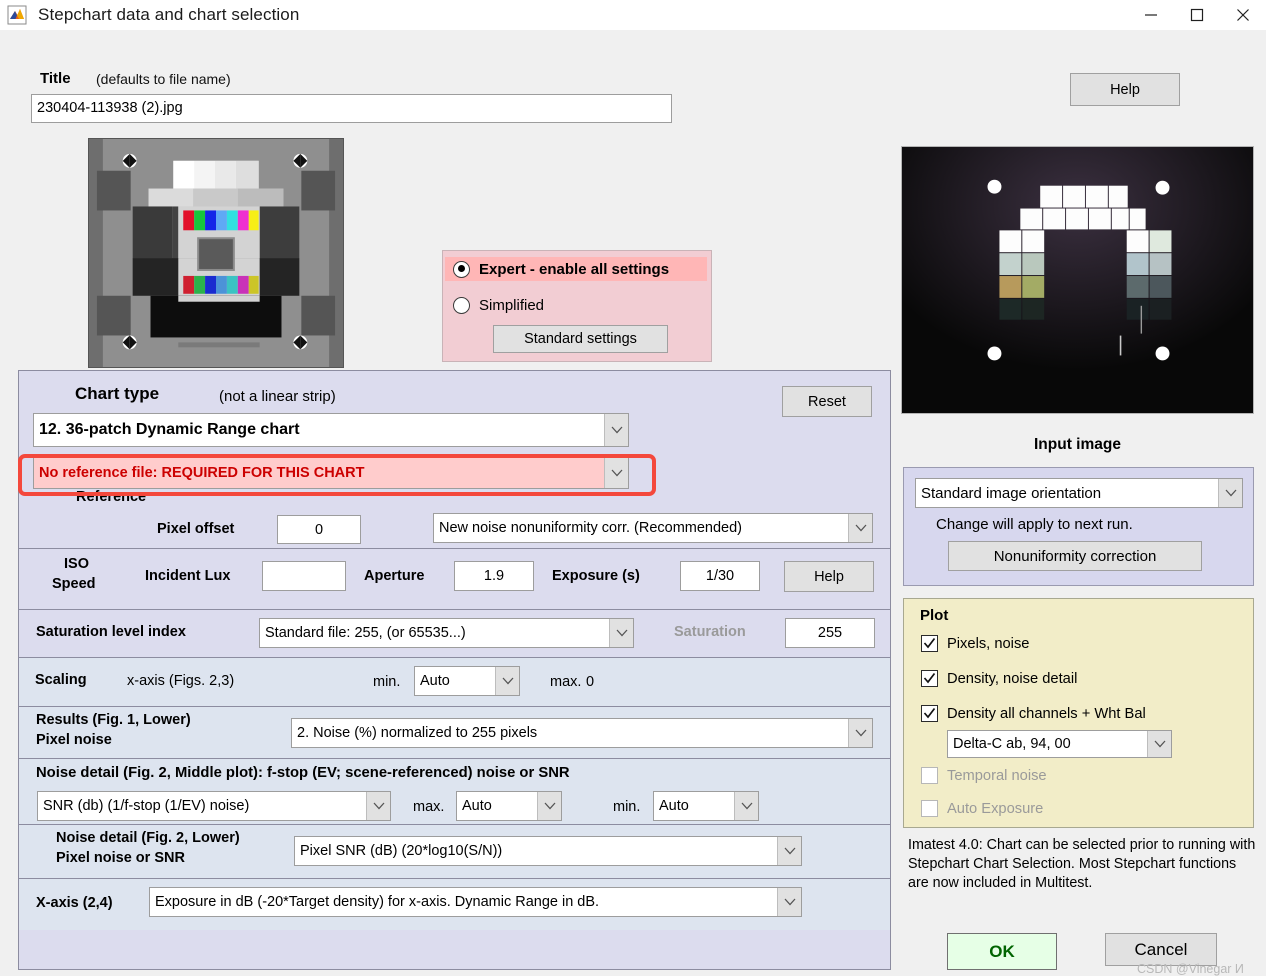 The height and width of the screenshot is (976, 1266). I want to click on minimize-icon, so click(1151, 15).